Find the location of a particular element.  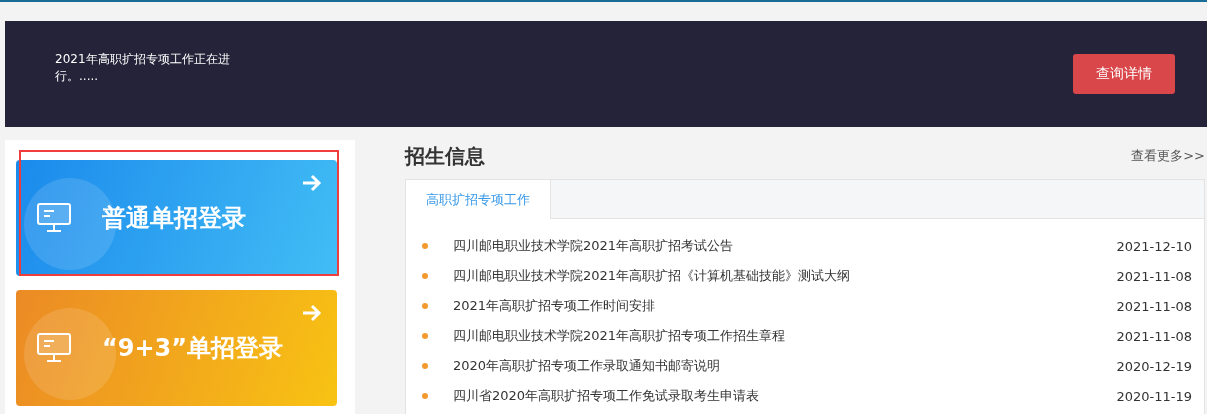

more-link: 查看更多>> is located at coordinates (1168, 156).